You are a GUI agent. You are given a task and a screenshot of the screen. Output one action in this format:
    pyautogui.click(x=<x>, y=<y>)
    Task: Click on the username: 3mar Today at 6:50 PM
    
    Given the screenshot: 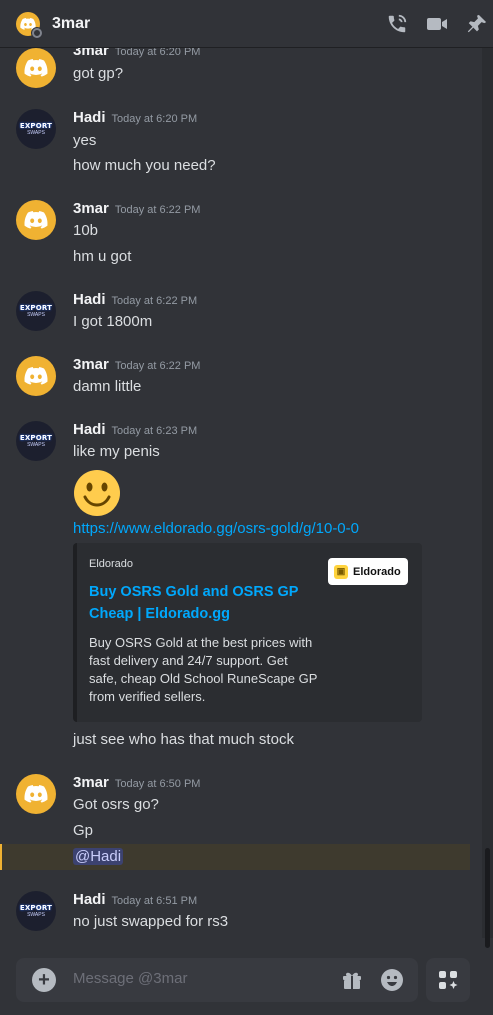 What is the action you would take?
    pyautogui.click(x=136, y=782)
    